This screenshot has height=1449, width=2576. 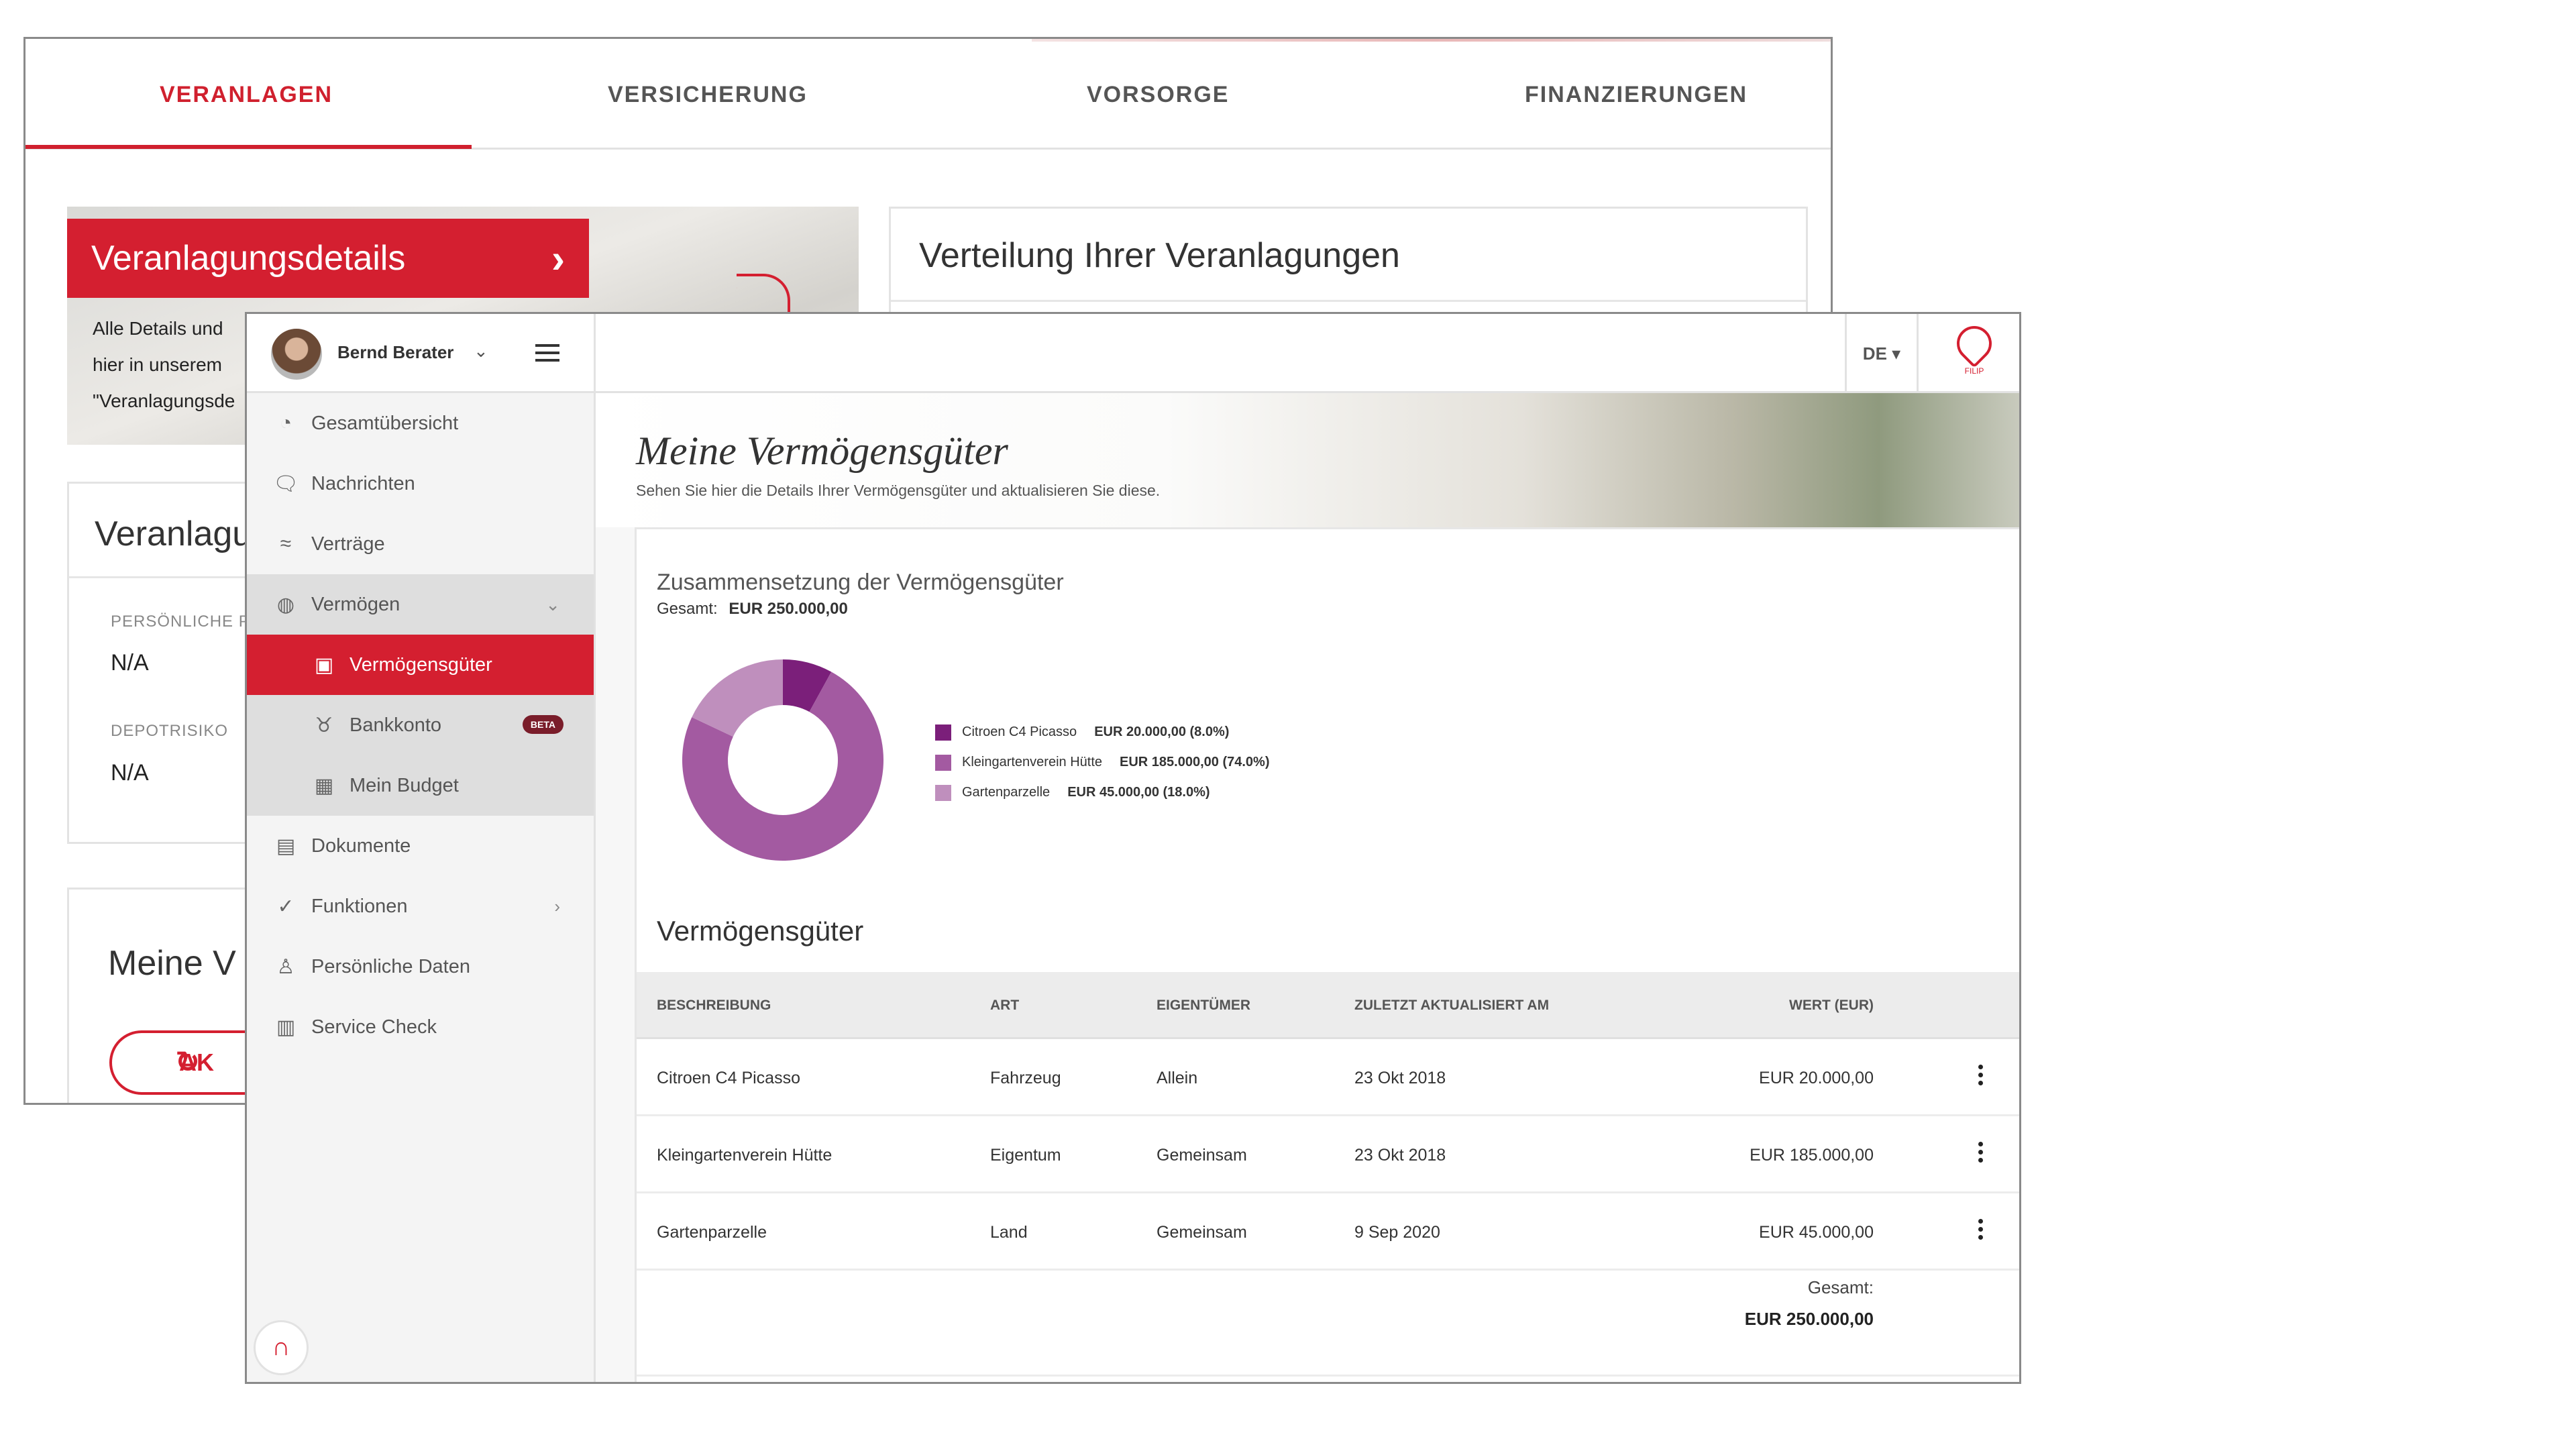 What do you see at coordinates (285, 423) in the screenshot?
I see `gauge-icon: ◔` at bounding box center [285, 423].